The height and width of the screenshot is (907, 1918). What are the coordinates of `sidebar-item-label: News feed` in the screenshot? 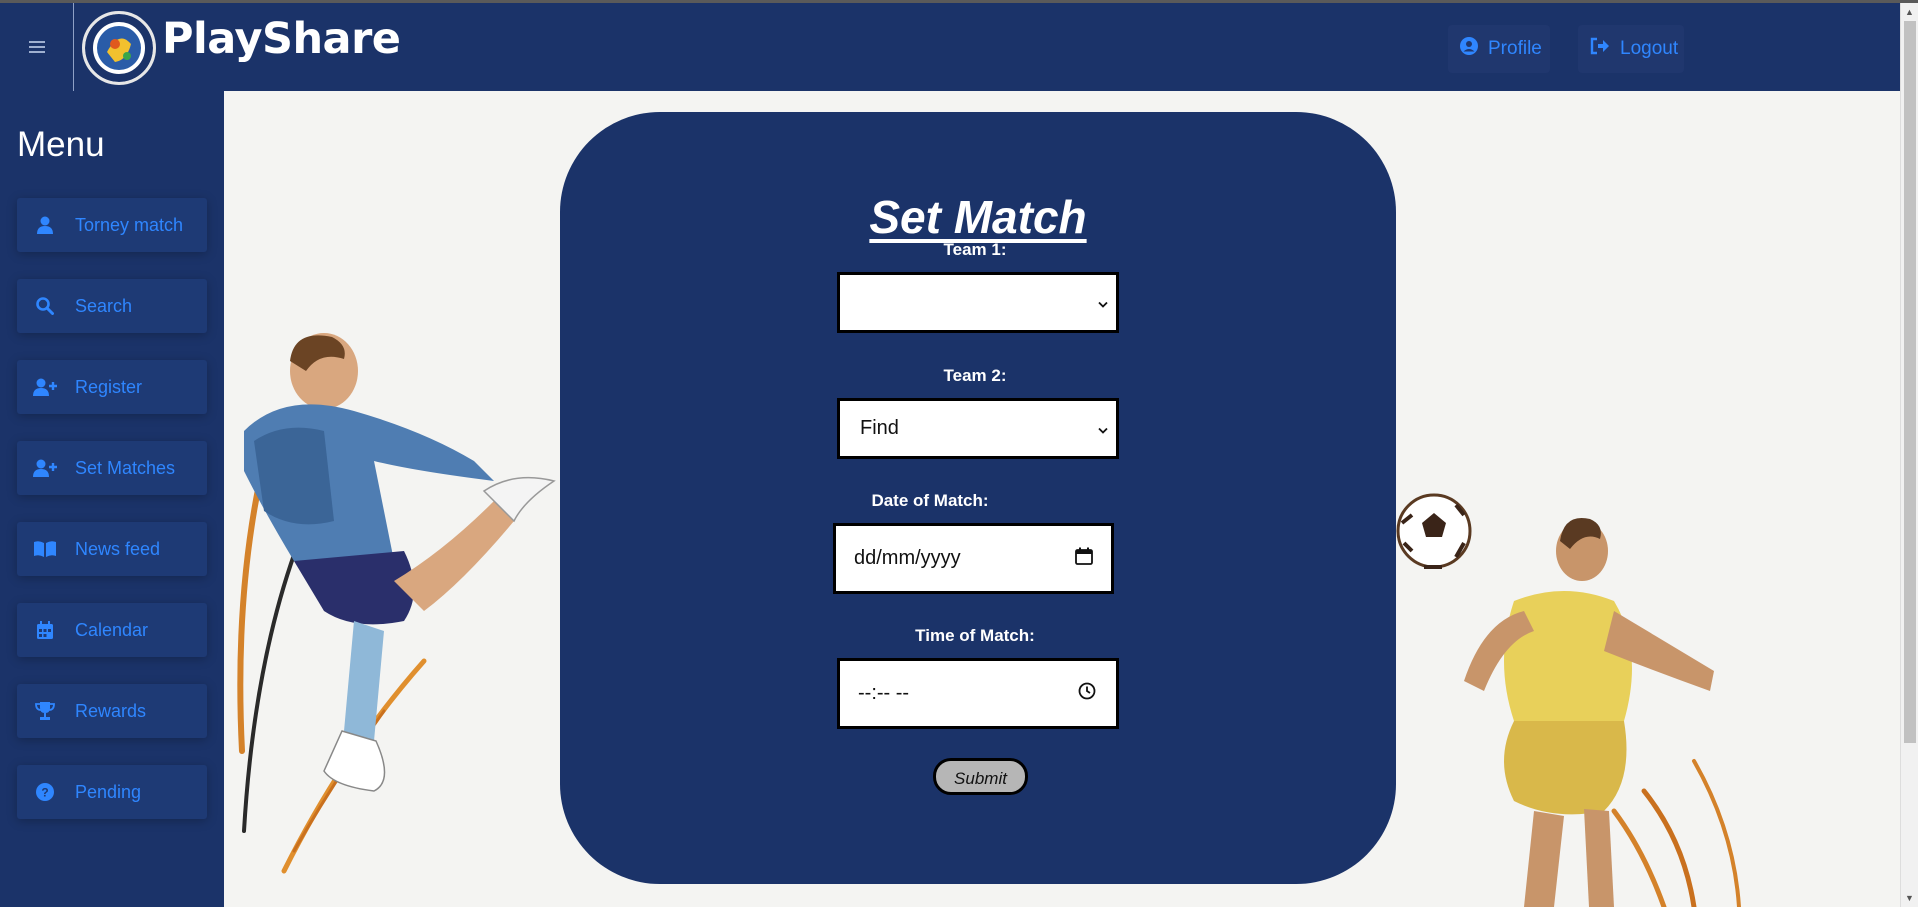 It's located at (118, 548).